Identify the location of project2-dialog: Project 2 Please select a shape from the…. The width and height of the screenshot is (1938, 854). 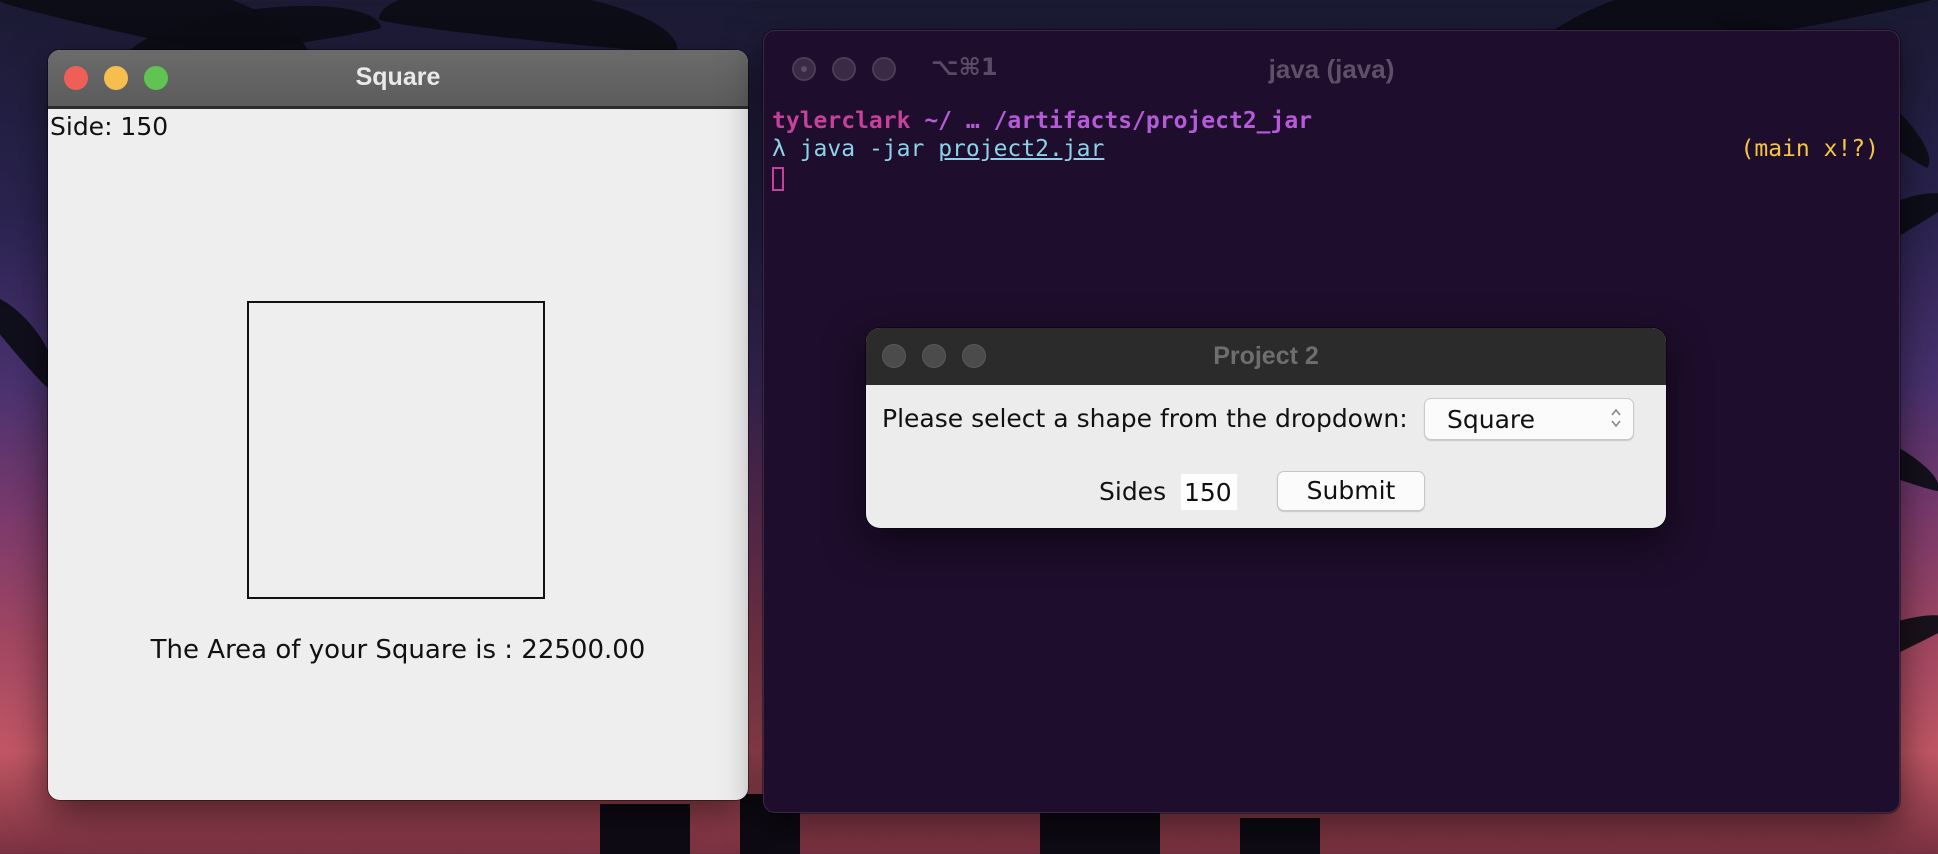
(1266, 428).